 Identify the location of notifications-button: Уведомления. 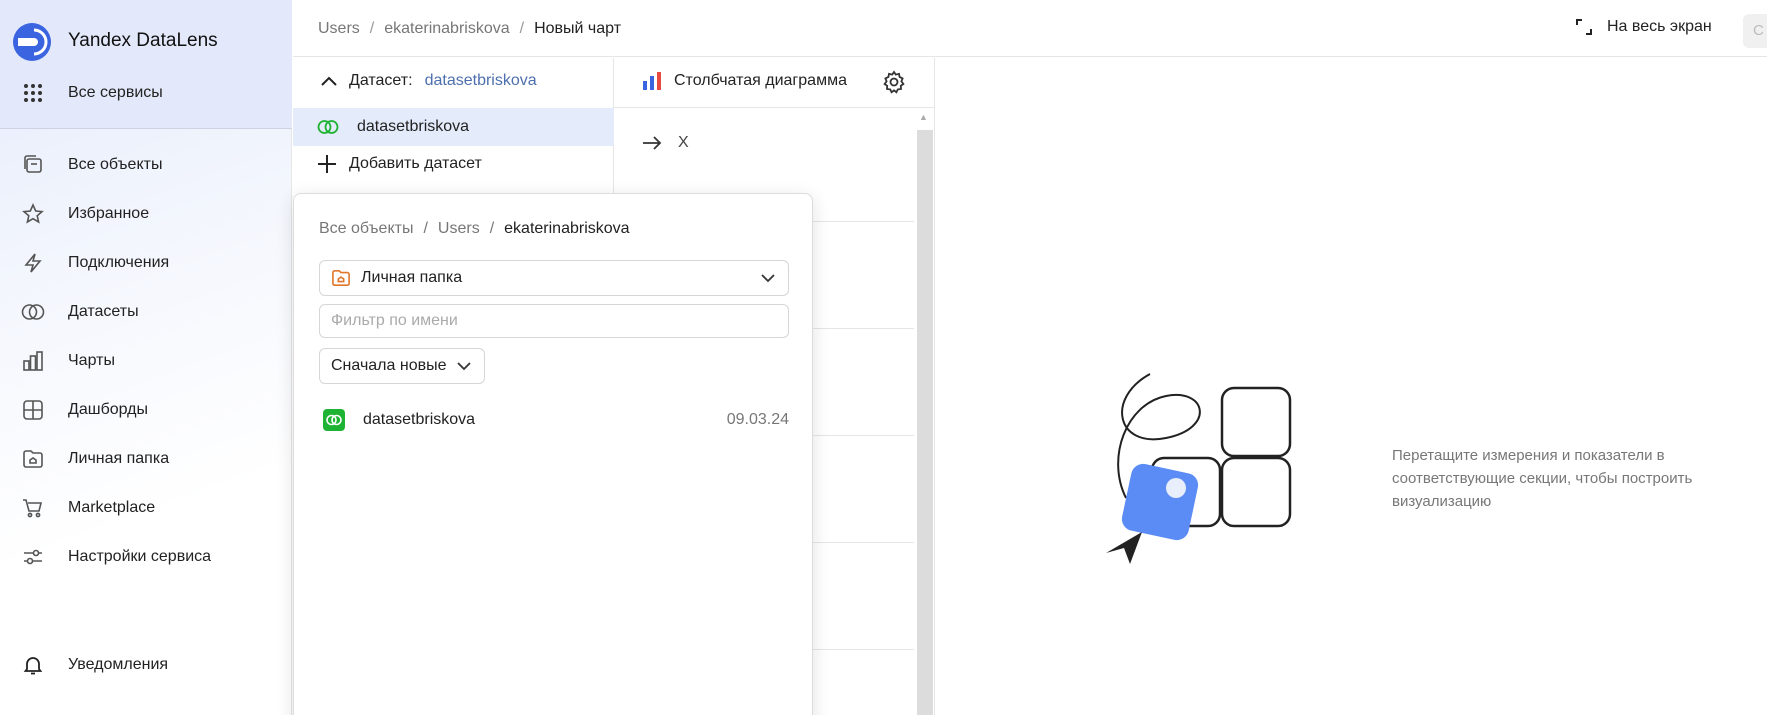
(150, 665).